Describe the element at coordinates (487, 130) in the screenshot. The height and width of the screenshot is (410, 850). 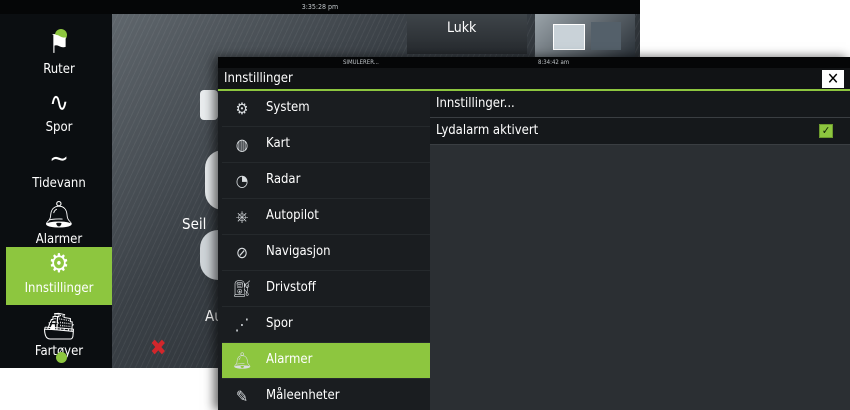
I see `row-label: Lydalarm aktivert` at that location.